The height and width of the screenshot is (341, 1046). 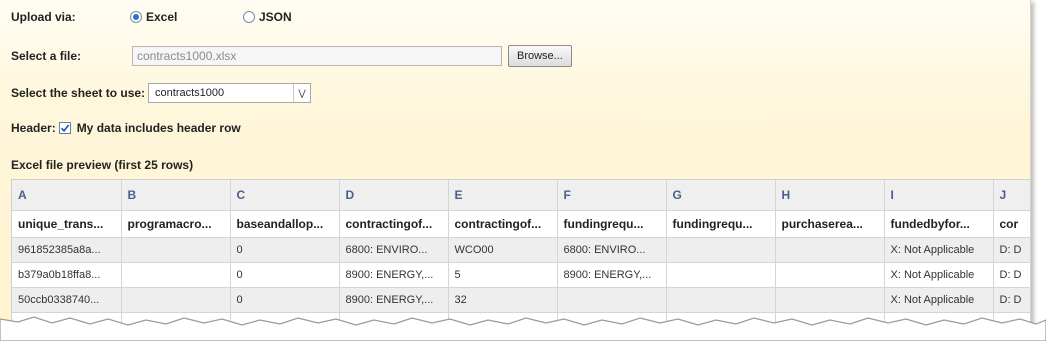 I want to click on header-checkbox, so click(x=64, y=128).